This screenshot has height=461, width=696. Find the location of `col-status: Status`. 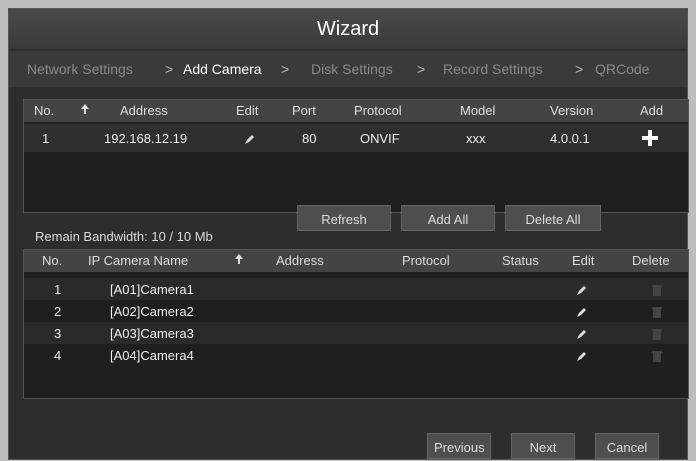

col-status: Status is located at coordinates (520, 260).